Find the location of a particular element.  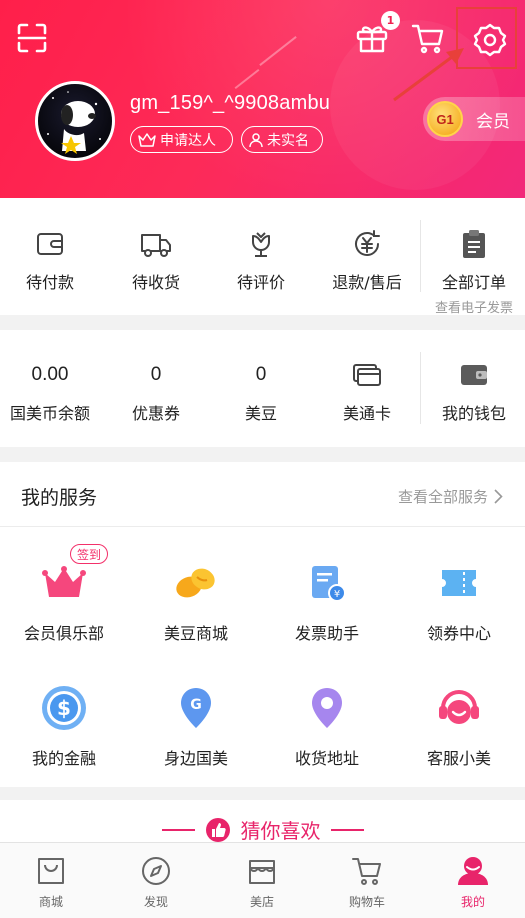

apply-expert-tag: 申请达人 is located at coordinates (181, 139).